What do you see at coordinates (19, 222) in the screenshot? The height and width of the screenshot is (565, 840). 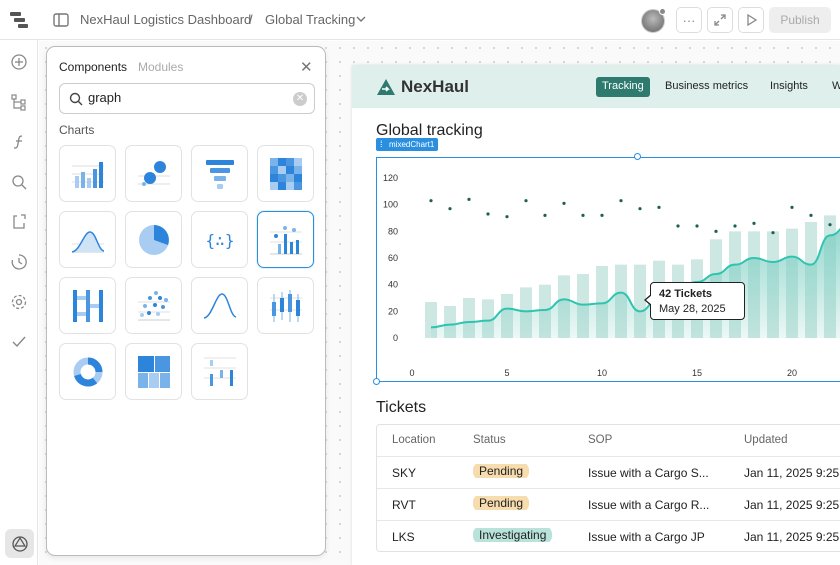 I see `query-icon` at bounding box center [19, 222].